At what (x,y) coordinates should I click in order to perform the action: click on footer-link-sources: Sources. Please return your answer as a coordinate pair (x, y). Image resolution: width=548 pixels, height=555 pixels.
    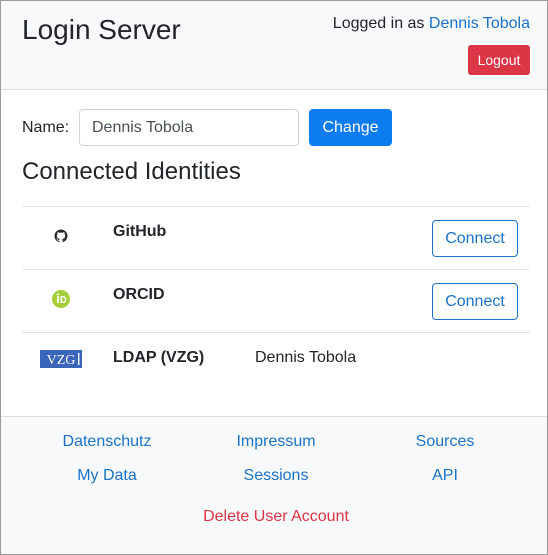
    Looking at the image, I should click on (445, 442).